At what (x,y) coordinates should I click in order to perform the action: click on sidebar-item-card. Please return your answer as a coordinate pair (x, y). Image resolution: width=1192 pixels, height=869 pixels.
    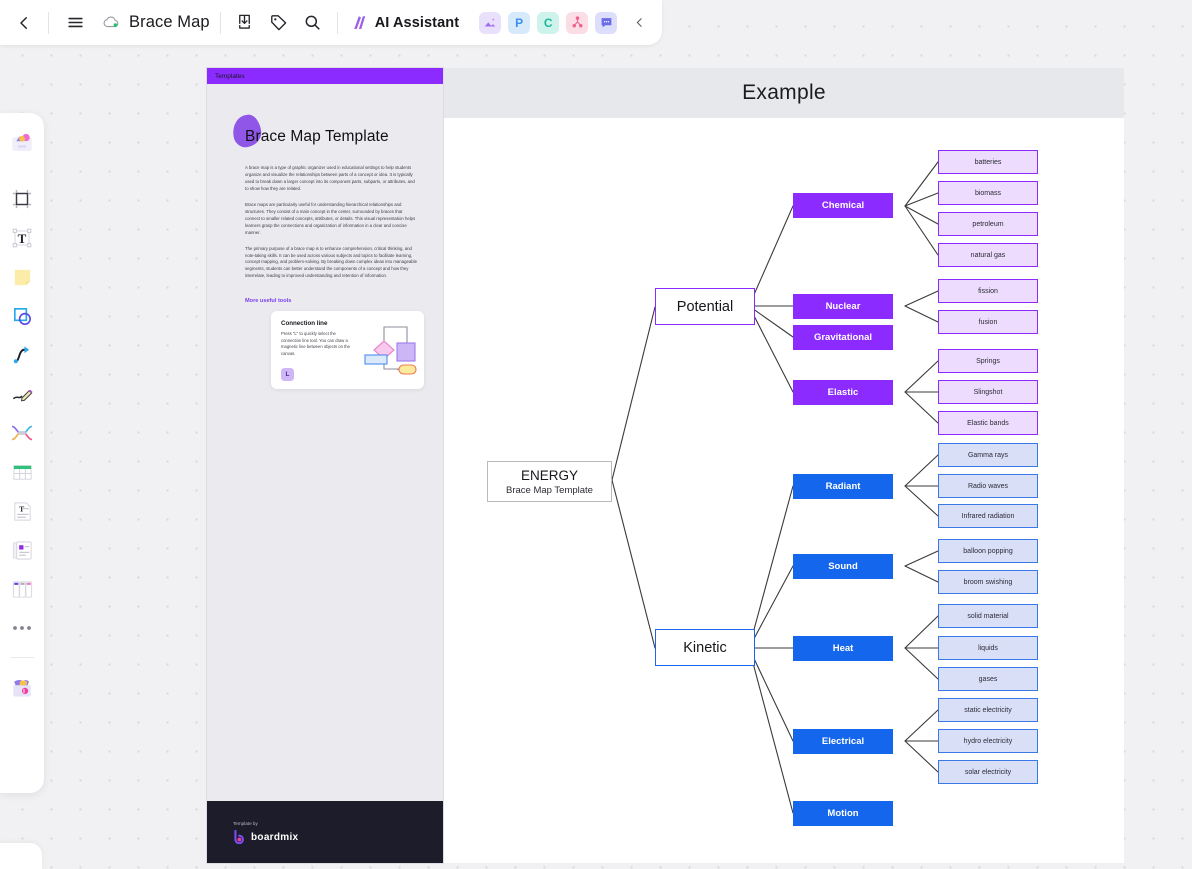
    Looking at the image, I should click on (22, 550).